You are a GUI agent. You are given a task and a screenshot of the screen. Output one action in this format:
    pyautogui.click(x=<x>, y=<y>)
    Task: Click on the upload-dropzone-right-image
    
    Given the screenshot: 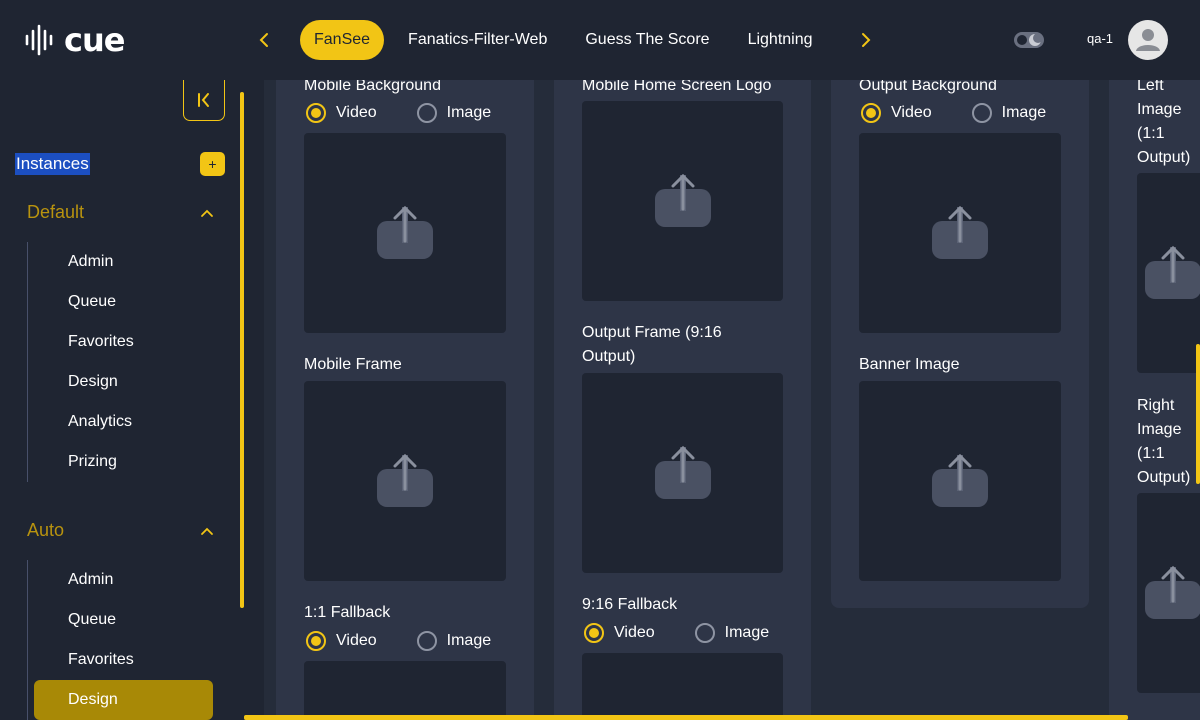 What is the action you would take?
    pyautogui.click(x=1168, y=593)
    